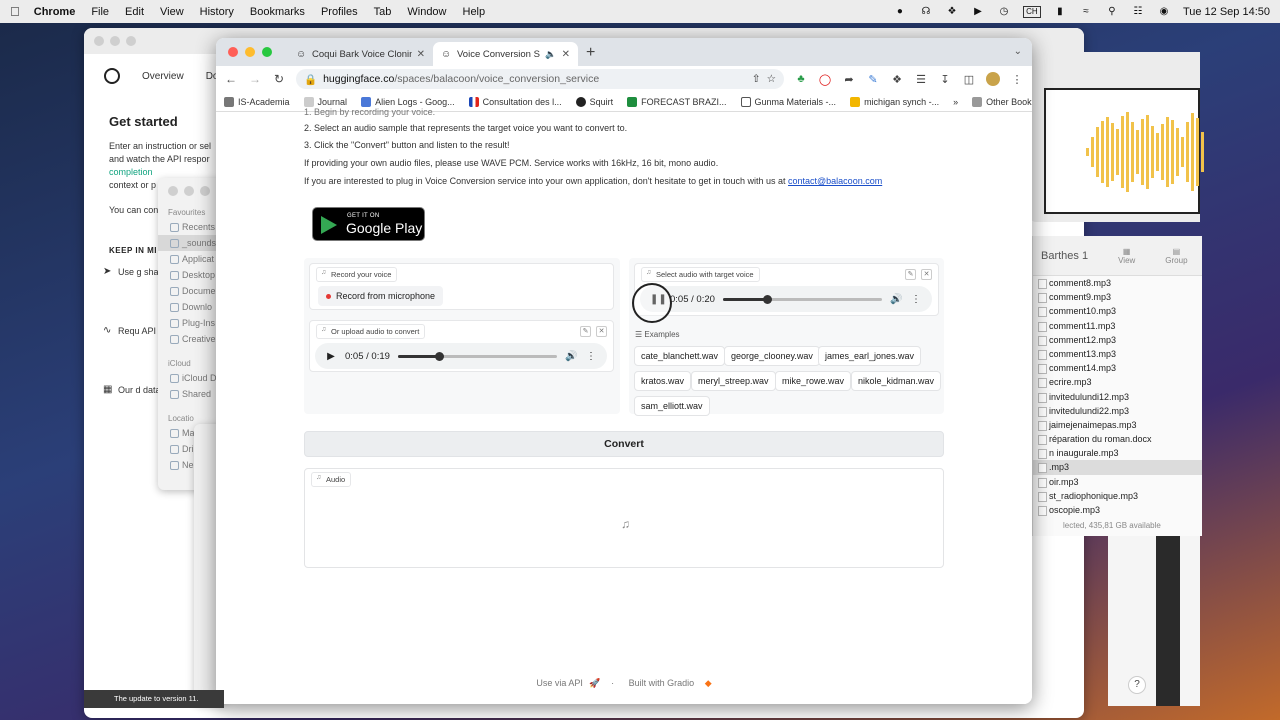 The height and width of the screenshot is (720, 1280). What do you see at coordinates (870, 356) in the screenshot?
I see `example-james-earl-jones: james_earl_jones.wav` at bounding box center [870, 356].